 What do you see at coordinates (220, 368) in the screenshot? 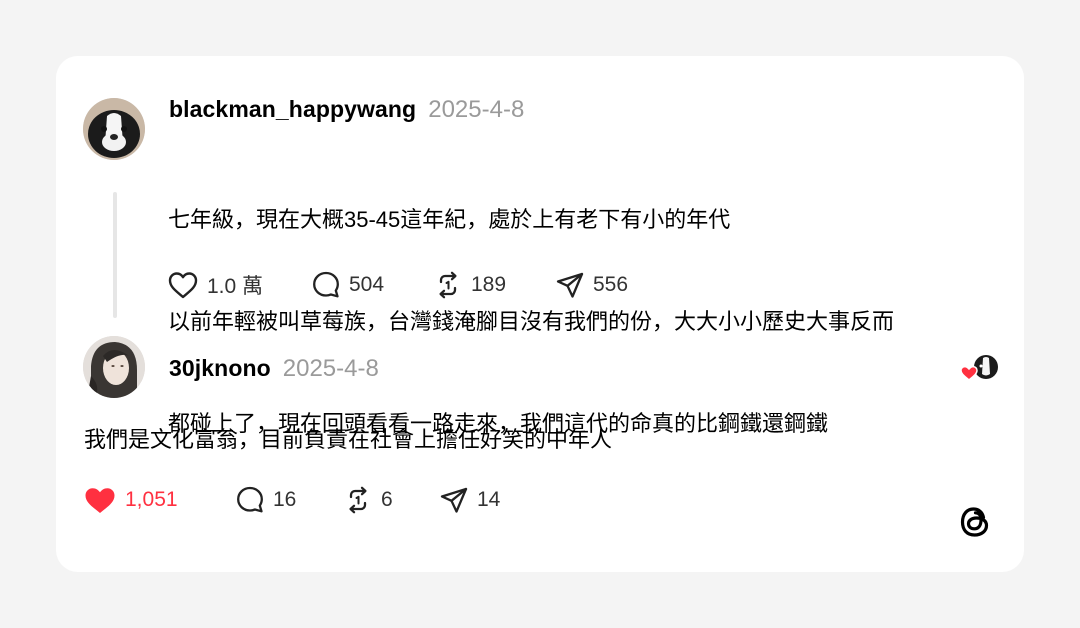
I see `reply-username: 30jknono` at bounding box center [220, 368].